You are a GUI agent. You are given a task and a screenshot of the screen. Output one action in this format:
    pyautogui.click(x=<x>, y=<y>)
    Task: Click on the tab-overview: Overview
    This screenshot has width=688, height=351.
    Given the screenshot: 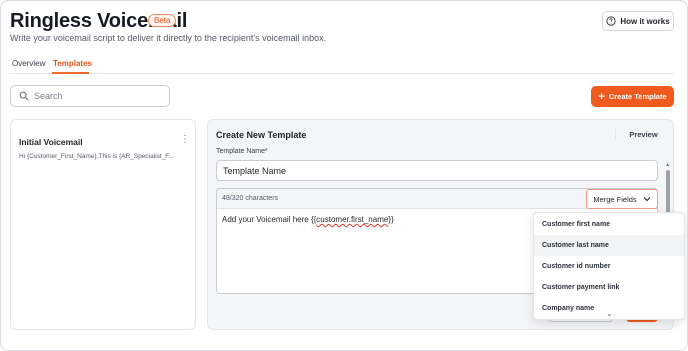 What is the action you would take?
    pyautogui.click(x=28, y=63)
    